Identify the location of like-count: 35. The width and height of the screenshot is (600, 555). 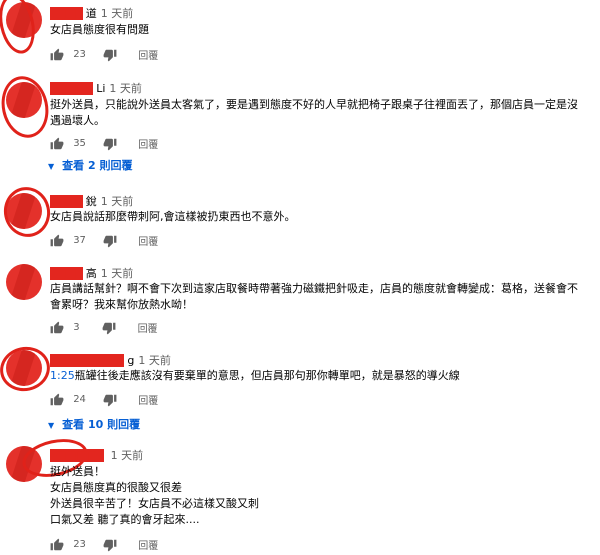
(79, 143).